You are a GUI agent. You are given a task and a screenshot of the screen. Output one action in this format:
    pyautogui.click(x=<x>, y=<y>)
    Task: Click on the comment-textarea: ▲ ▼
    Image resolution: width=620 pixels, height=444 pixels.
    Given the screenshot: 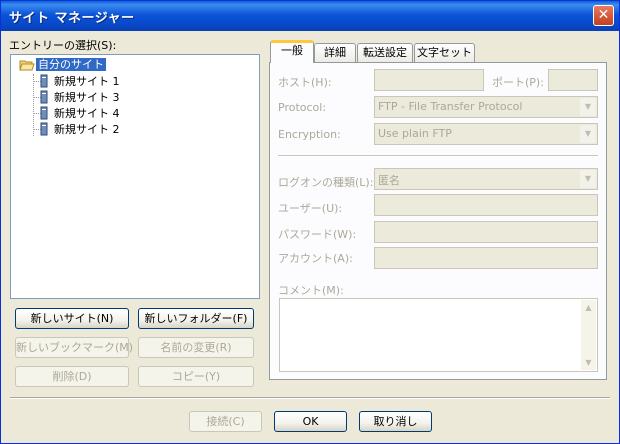 What is the action you would take?
    pyautogui.click(x=438, y=335)
    